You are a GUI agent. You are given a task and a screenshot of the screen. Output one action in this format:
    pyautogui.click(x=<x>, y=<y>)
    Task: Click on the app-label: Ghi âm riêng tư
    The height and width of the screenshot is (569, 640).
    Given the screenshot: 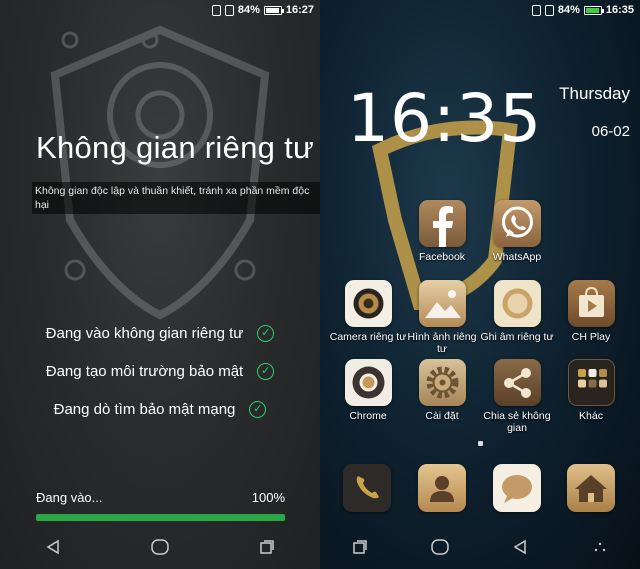 What is the action you would take?
    pyautogui.click(x=517, y=337)
    